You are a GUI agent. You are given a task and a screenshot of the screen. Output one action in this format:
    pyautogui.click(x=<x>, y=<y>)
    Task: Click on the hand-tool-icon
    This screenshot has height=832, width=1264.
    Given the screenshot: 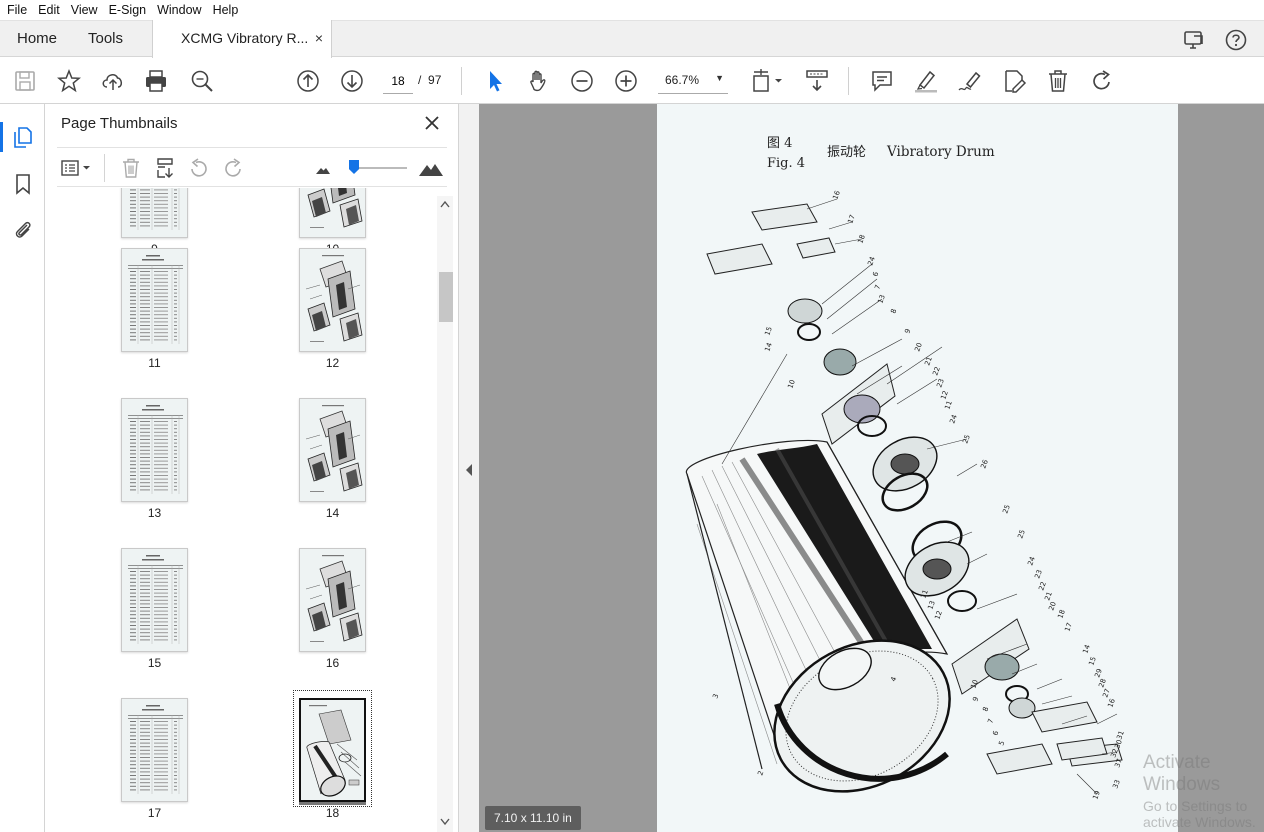 What is the action you would take?
    pyautogui.click(x=538, y=81)
    